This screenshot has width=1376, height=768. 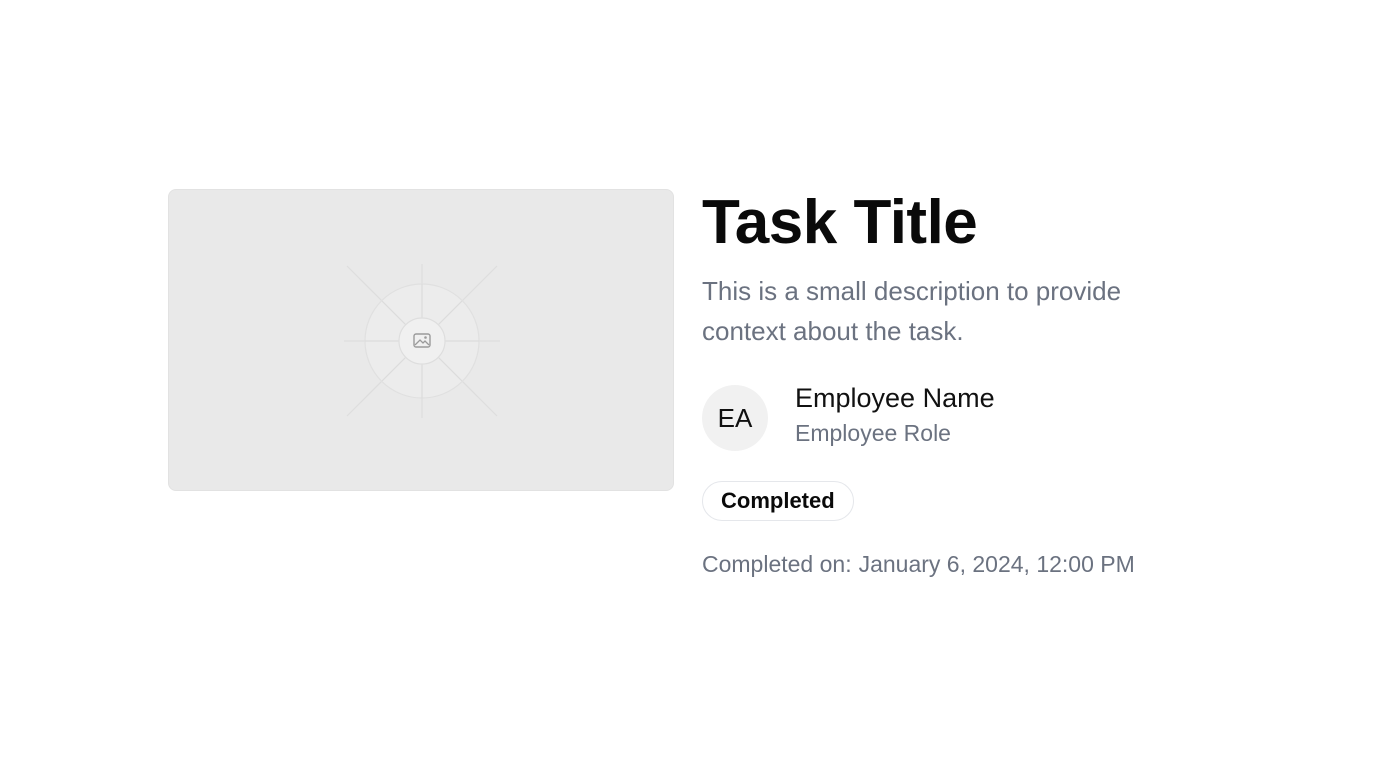 I want to click on placeholder-graphic, so click(x=422, y=341).